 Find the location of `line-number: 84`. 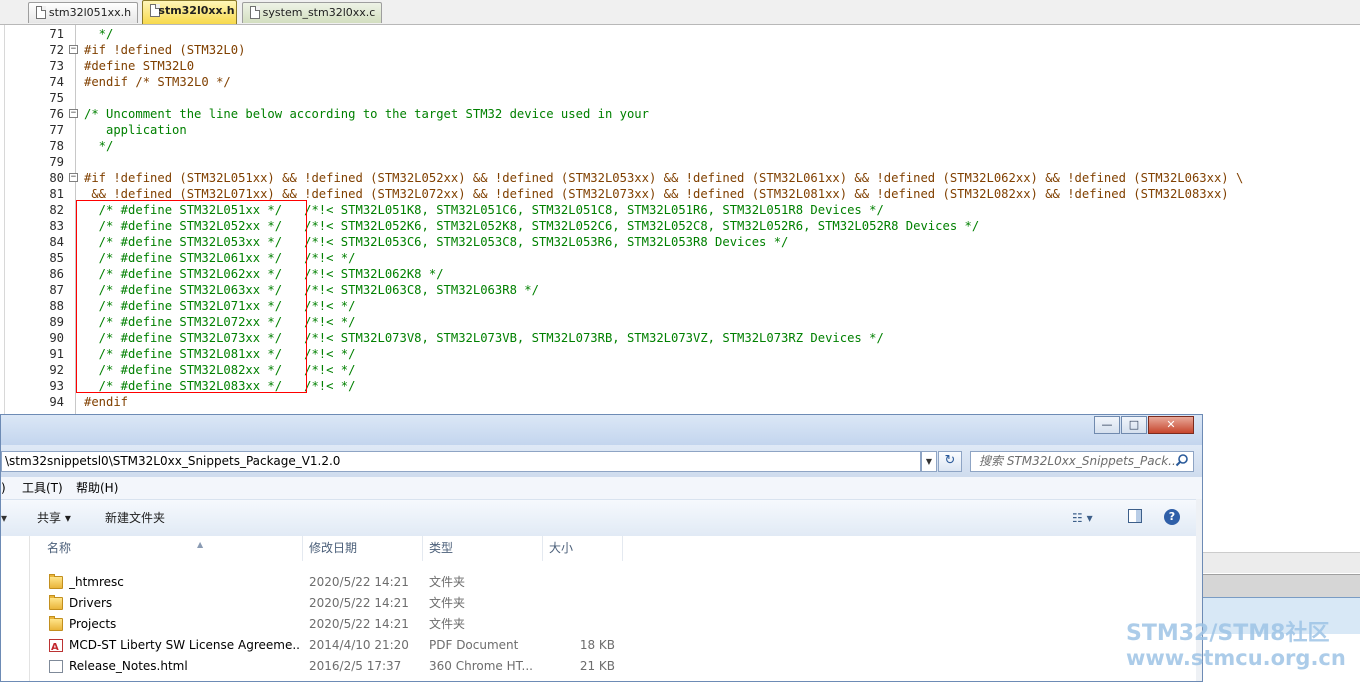

line-number: 84 is located at coordinates (56, 242).